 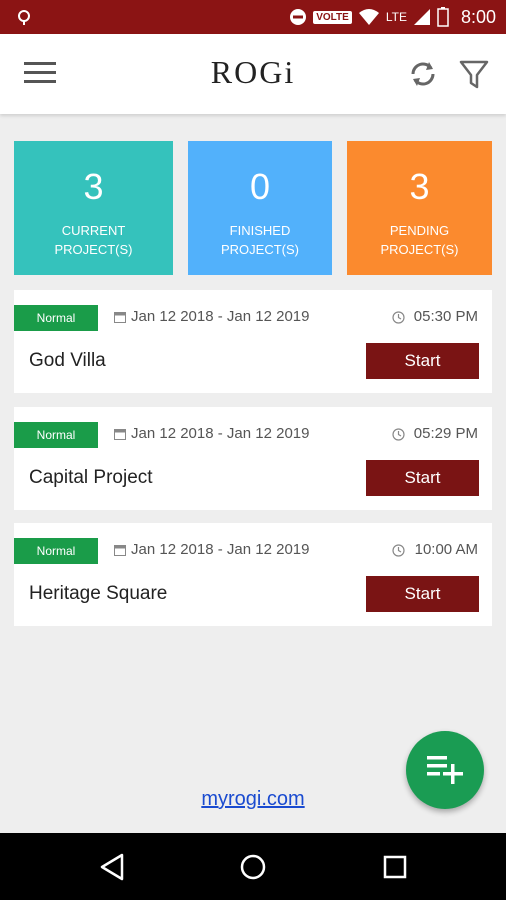 I want to click on pending-projects-tile: 3 PENDING PROJECT(S), so click(x=419, y=208).